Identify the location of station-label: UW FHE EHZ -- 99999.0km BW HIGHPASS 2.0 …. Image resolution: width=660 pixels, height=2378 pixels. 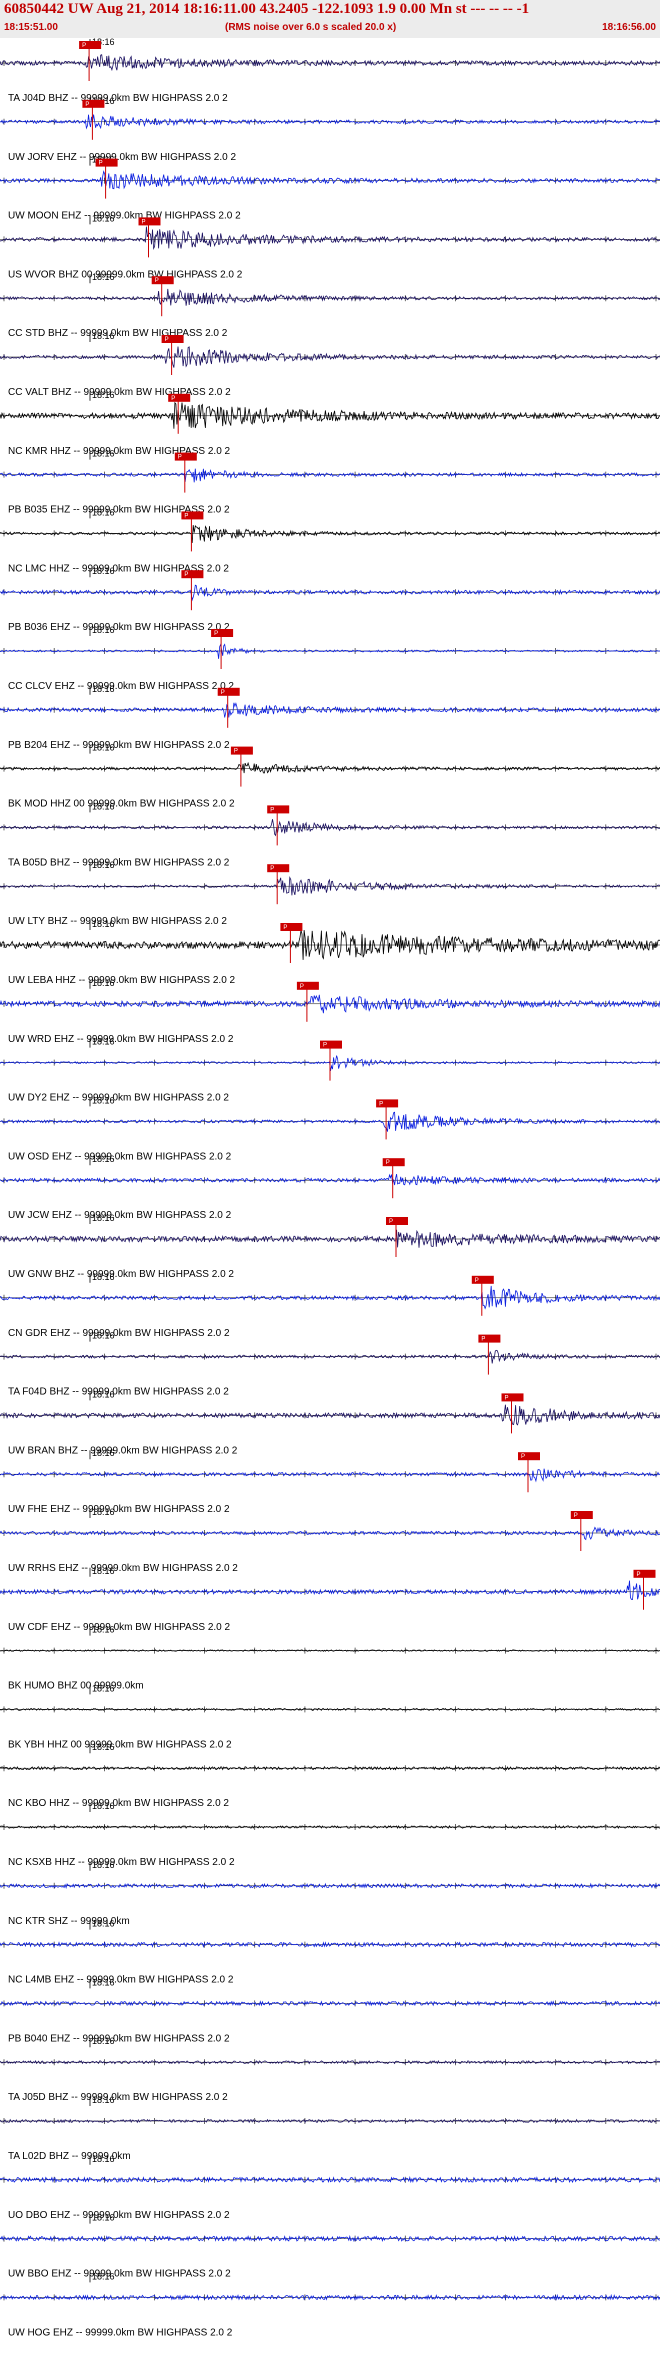
(119, 1509).